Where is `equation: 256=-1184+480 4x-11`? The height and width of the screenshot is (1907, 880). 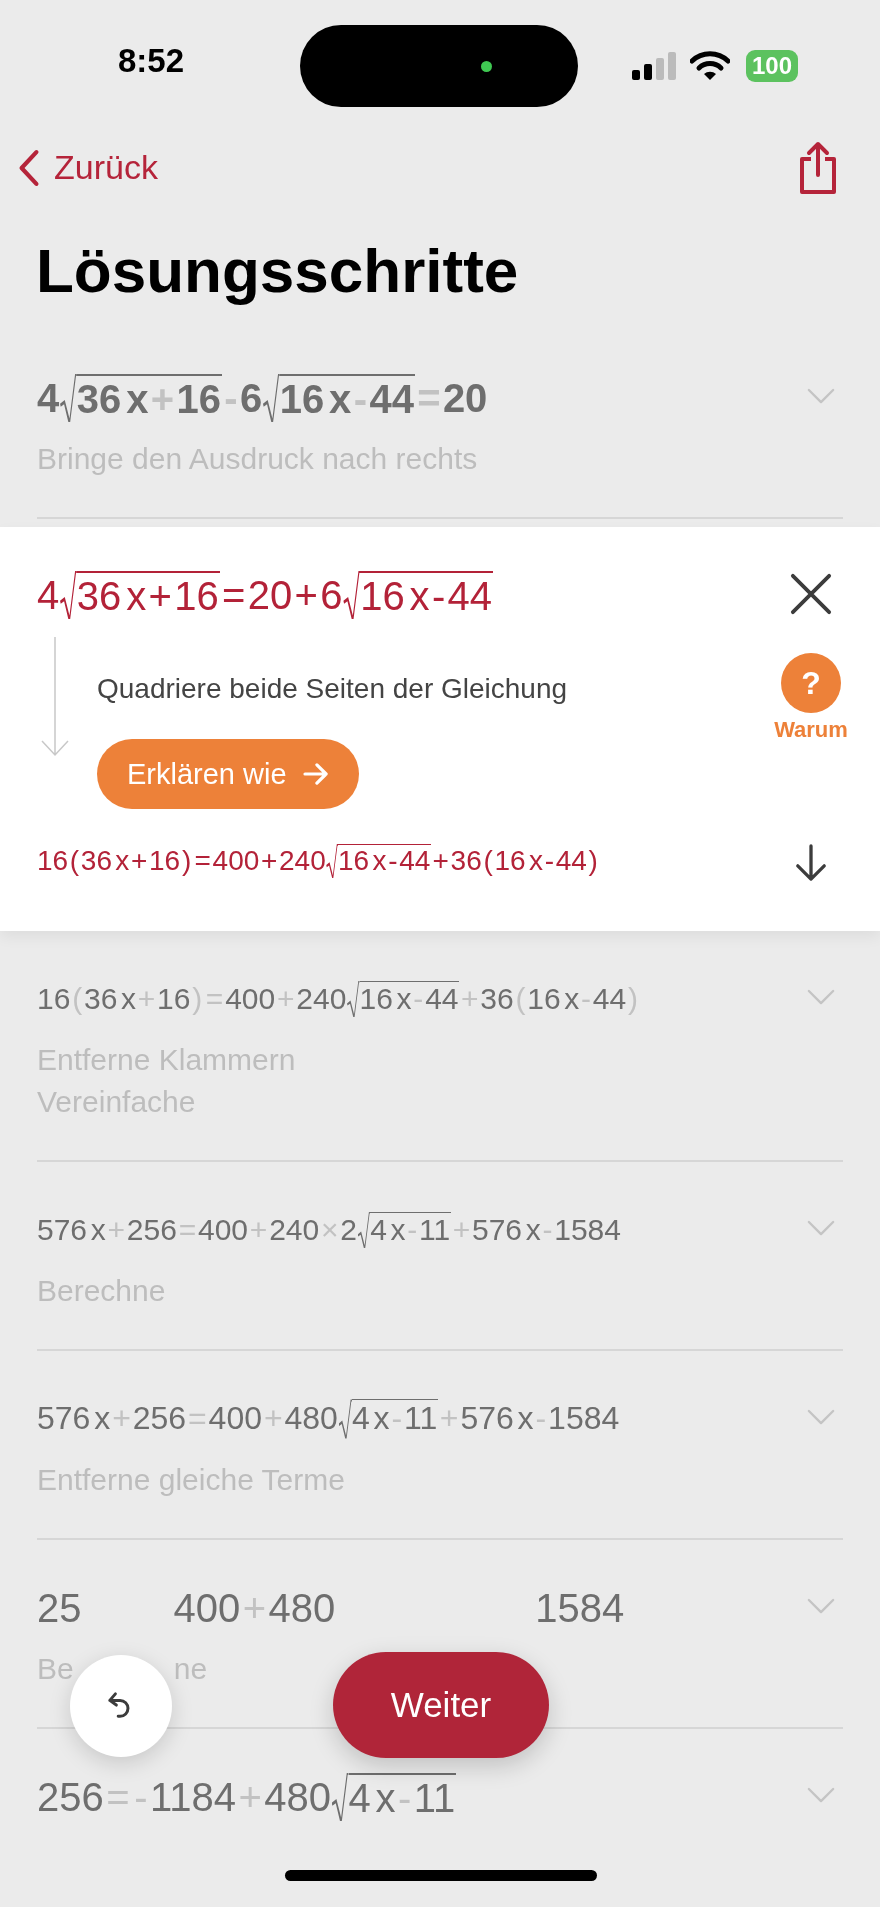
equation: 256=-1184+480 4x-11 is located at coordinates (247, 1797).